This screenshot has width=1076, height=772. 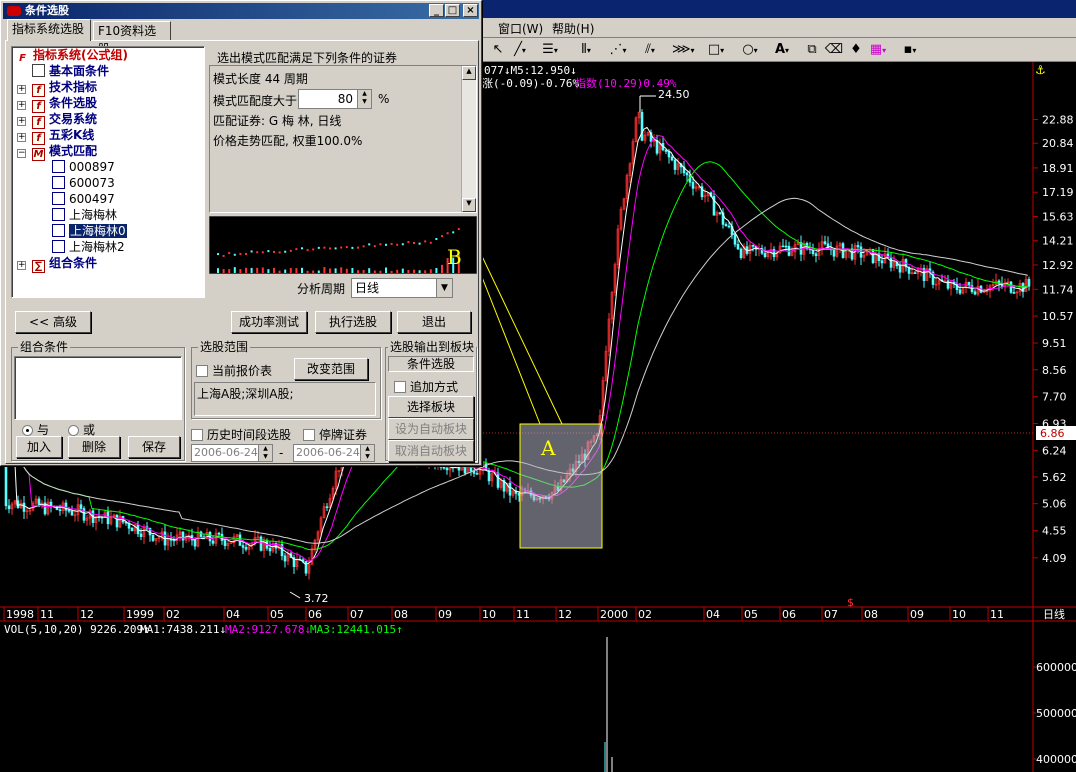 I want to click on success-rate-test-button: 成功率测试, so click(x=269, y=322).